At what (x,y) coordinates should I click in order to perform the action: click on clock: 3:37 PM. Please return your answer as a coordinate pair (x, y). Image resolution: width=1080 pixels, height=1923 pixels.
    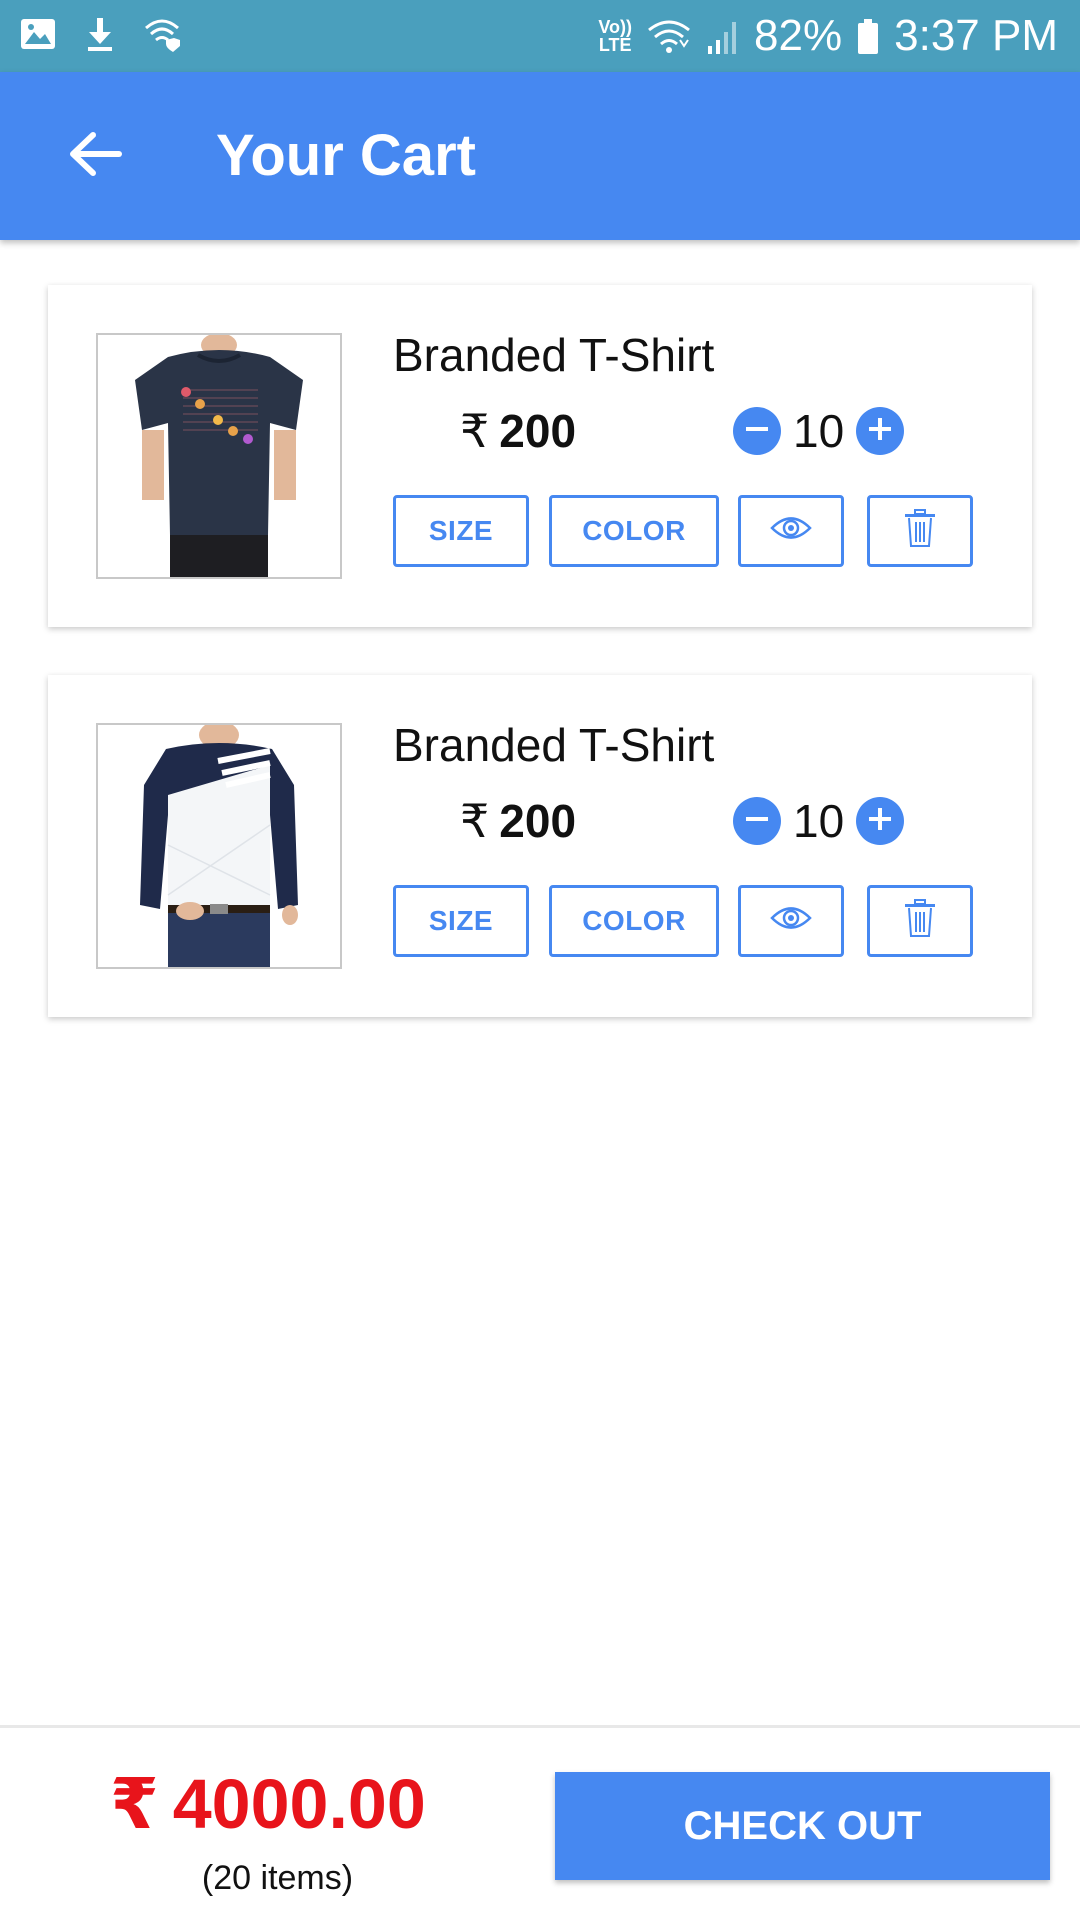
    Looking at the image, I should click on (976, 35).